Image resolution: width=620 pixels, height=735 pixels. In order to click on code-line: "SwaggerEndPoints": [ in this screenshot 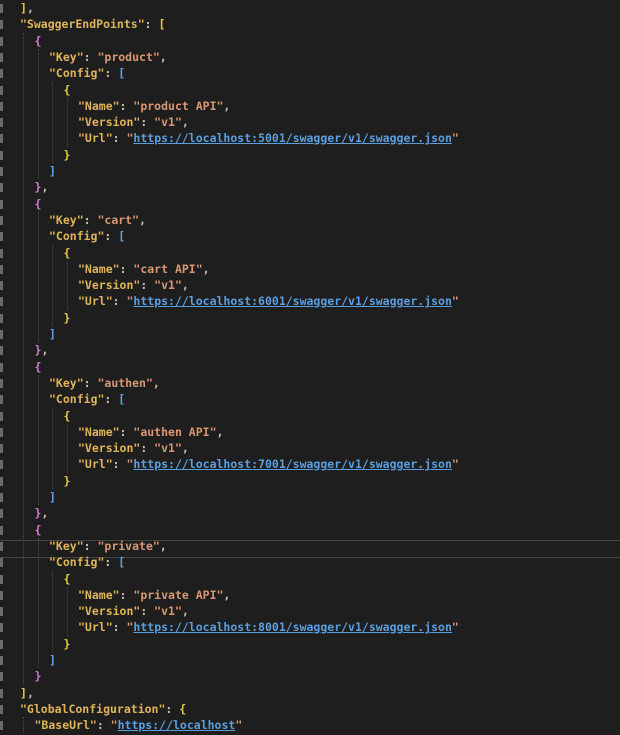, I will do `click(310, 24)`.